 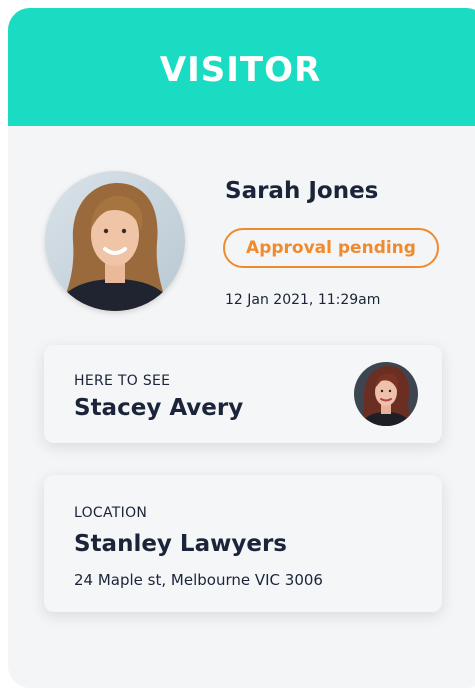 I want to click on header-title: VISITOR, so click(x=240, y=70).